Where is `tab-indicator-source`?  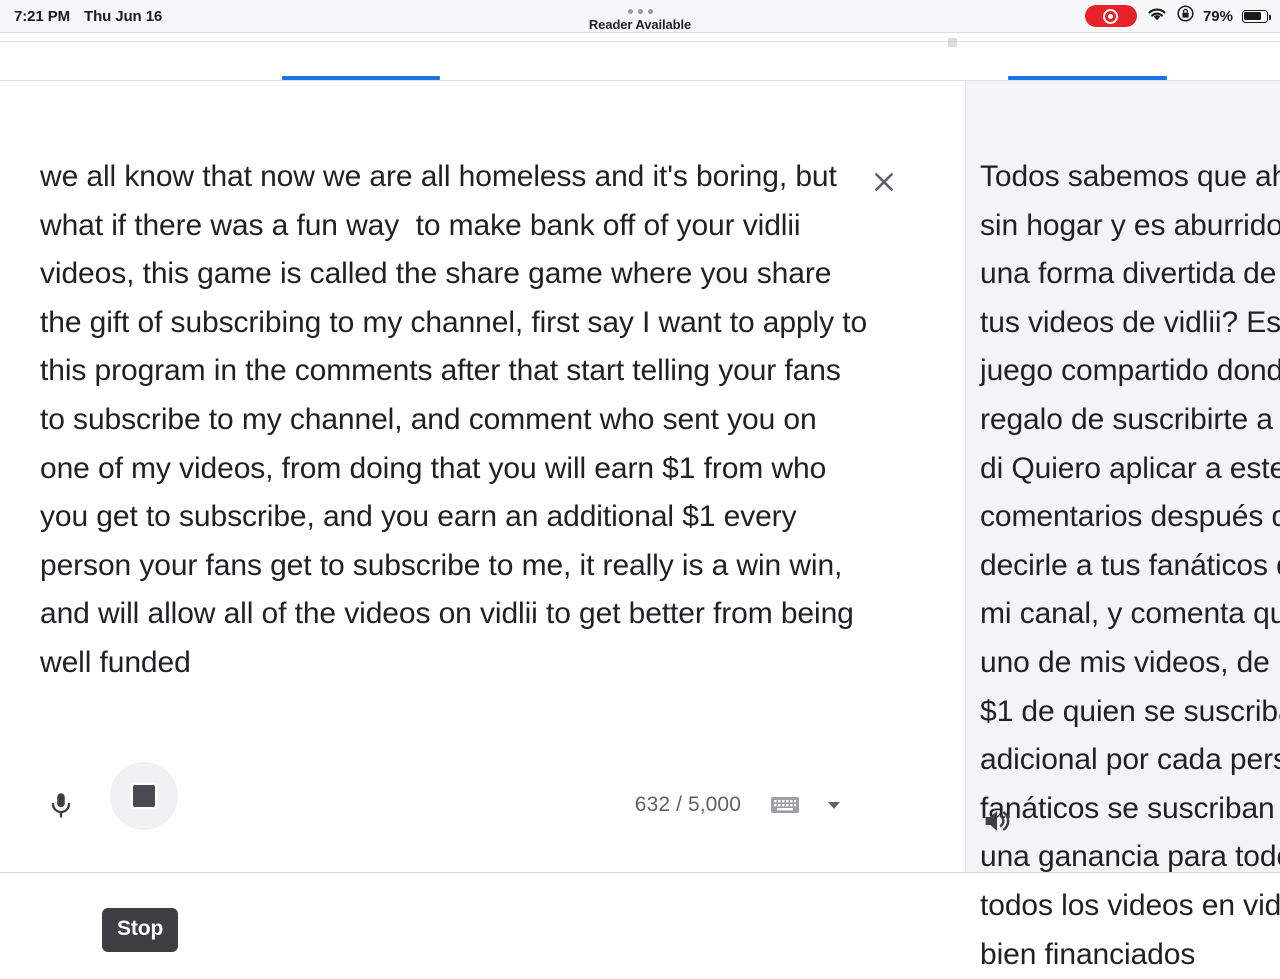
tab-indicator-source is located at coordinates (361, 78).